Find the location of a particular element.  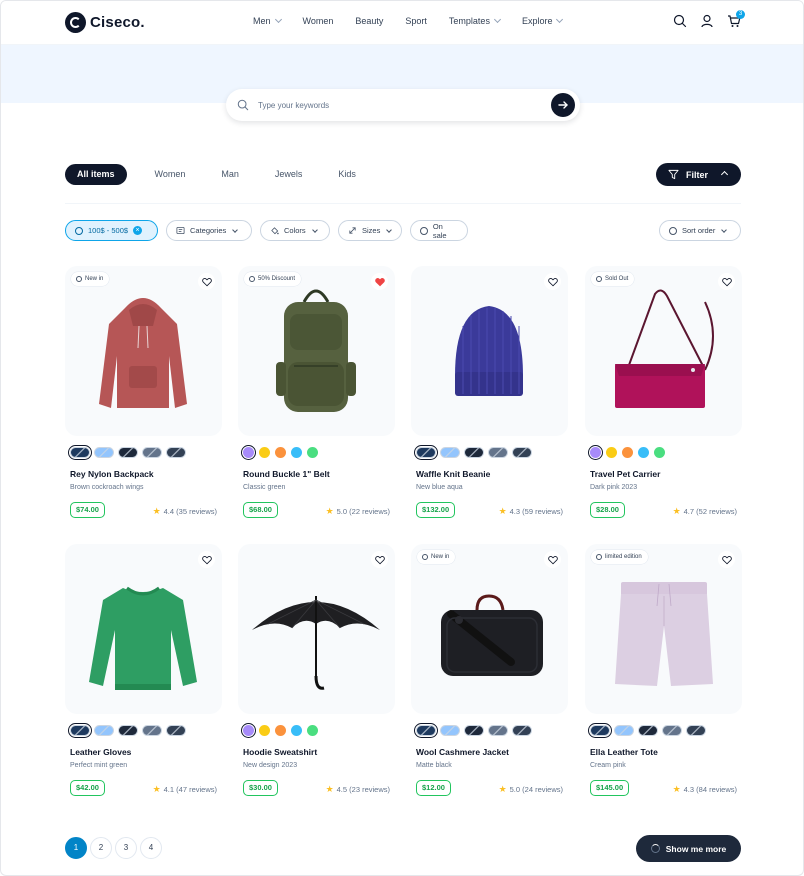

tab-jewels: Jewels is located at coordinates (289, 174).